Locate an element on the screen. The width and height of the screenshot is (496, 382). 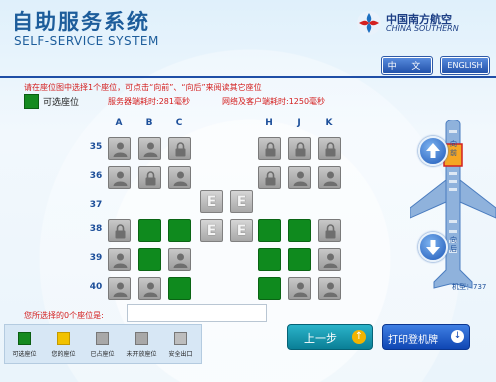
legend-exit: 安全出口 is located at coordinates (180, 344).